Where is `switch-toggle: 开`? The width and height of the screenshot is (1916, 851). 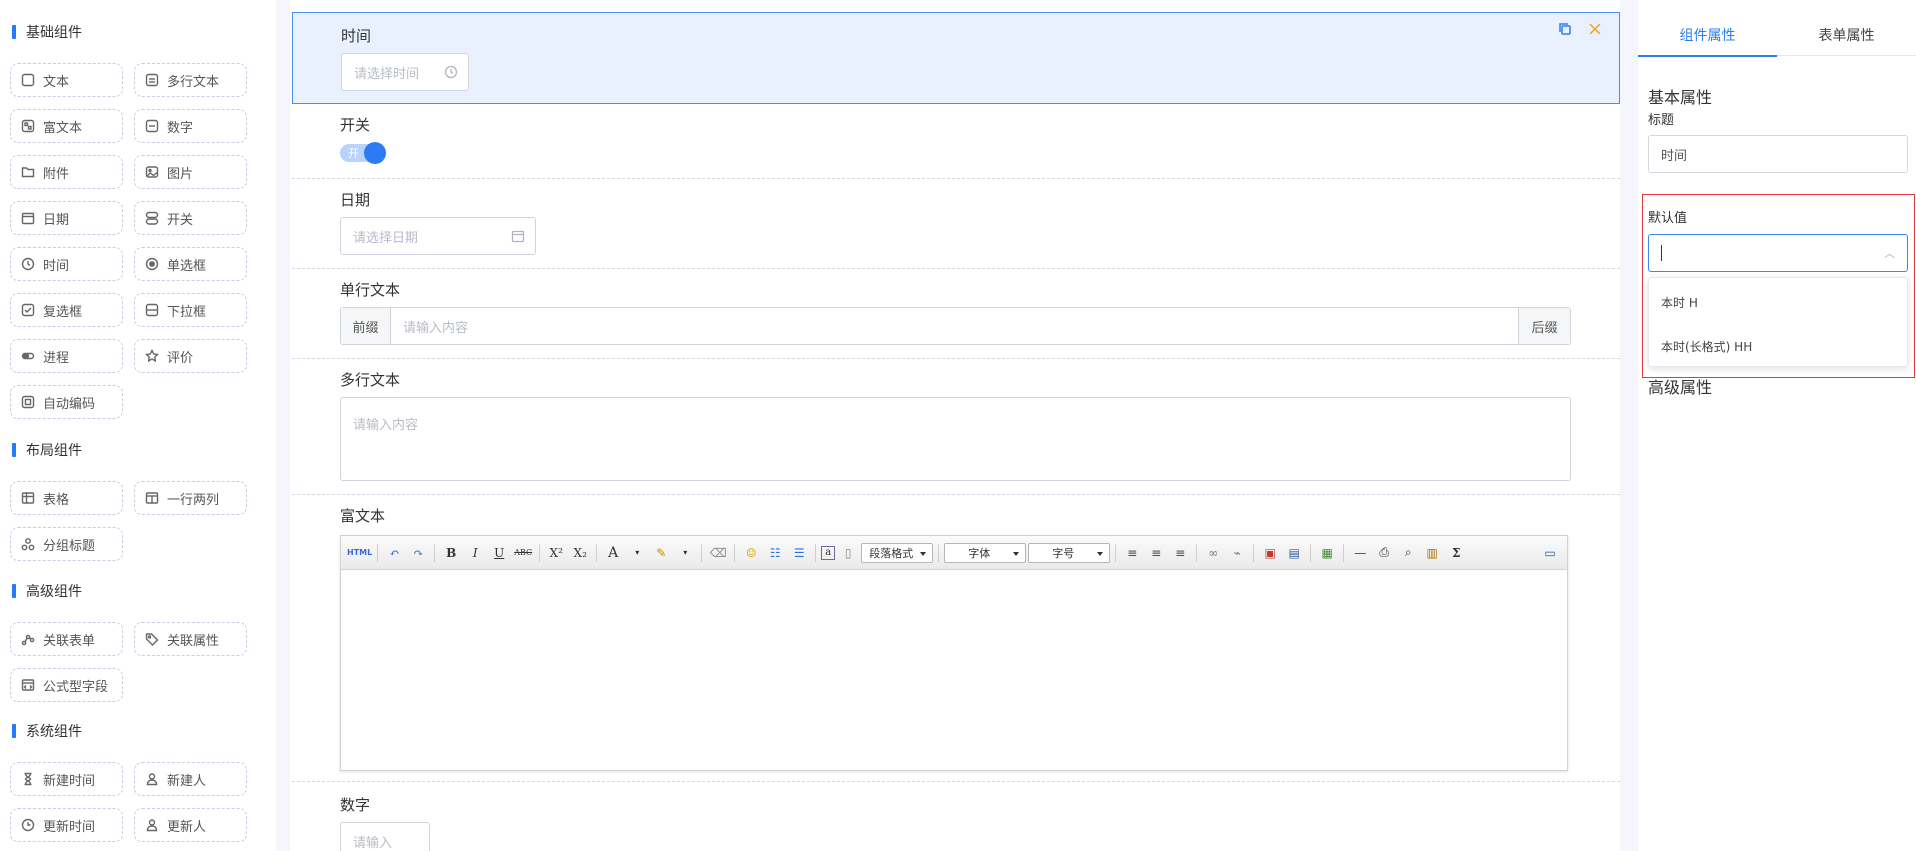 switch-toggle: 开 is located at coordinates (363, 153).